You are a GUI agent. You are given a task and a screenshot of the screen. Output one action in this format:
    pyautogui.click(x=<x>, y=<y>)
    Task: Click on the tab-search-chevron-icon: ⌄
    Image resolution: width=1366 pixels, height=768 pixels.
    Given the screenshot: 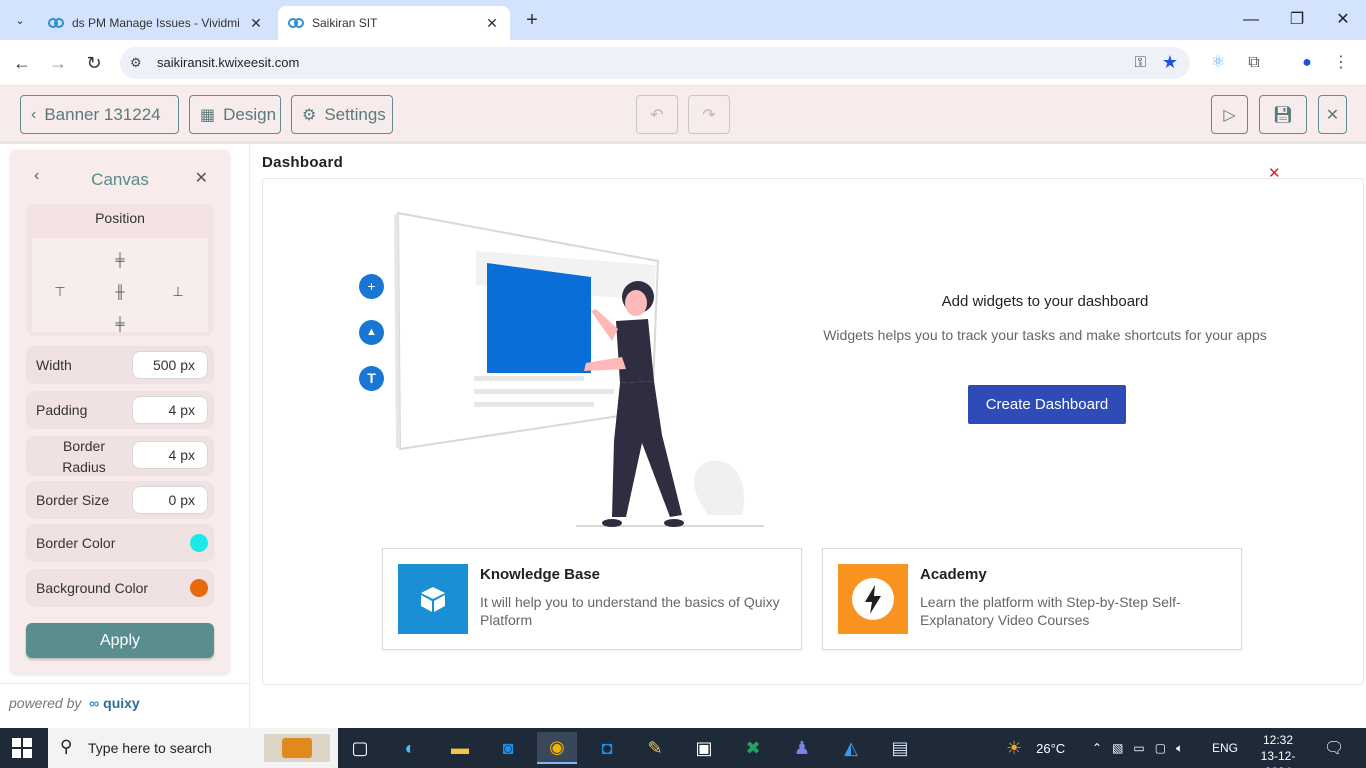 What is the action you would take?
    pyautogui.click(x=20, y=20)
    